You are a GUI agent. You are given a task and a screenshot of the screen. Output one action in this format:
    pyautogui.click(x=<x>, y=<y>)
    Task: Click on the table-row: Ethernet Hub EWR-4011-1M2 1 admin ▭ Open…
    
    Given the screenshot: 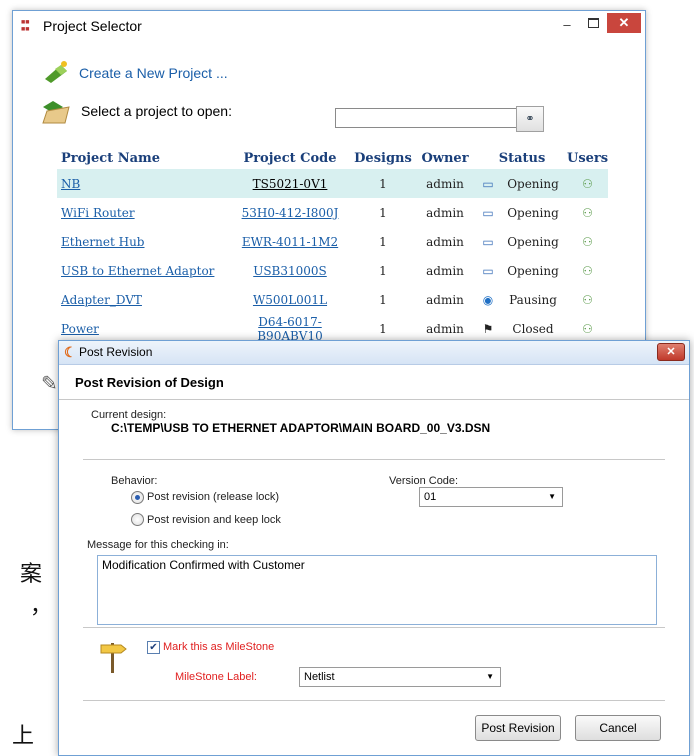 What is the action you would take?
    pyautogui.click(x=332, y=241)
    